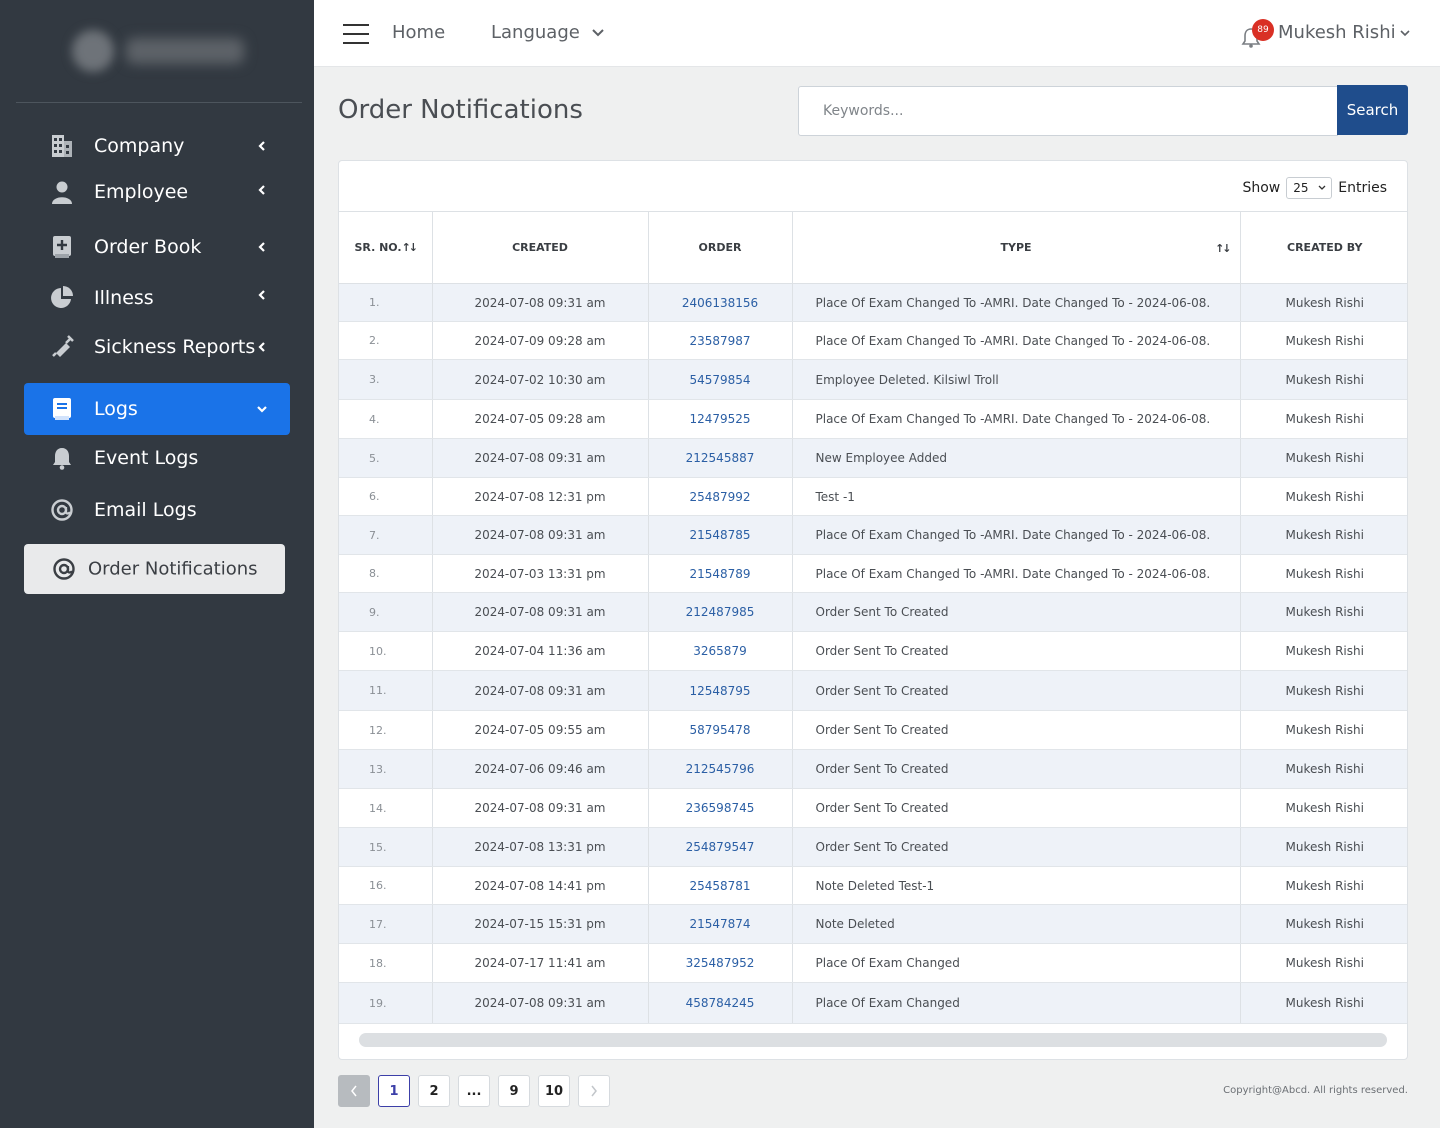 This screenshot has width=1440, height=1128. I want to click on page-button-2: 2, so click(434, 1091).